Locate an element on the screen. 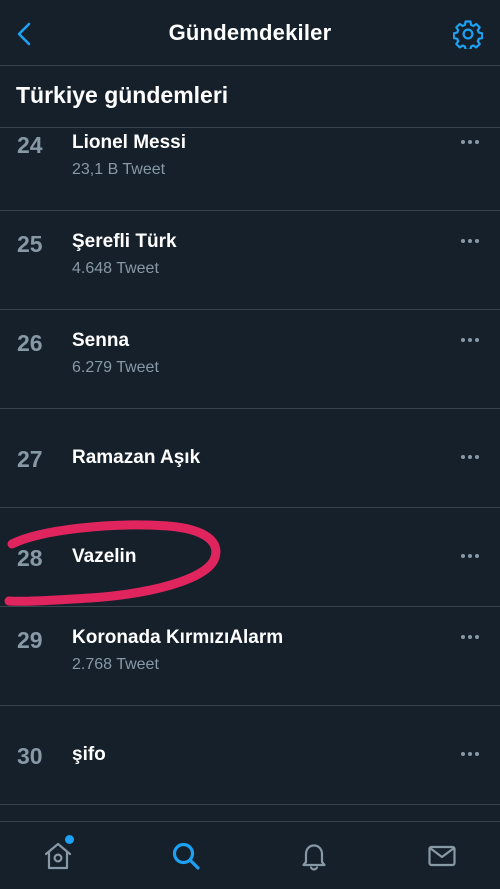 The image size is (500, 889). trend-tweet-count: 2.768 Tweet is located at coordinates (115, 664).